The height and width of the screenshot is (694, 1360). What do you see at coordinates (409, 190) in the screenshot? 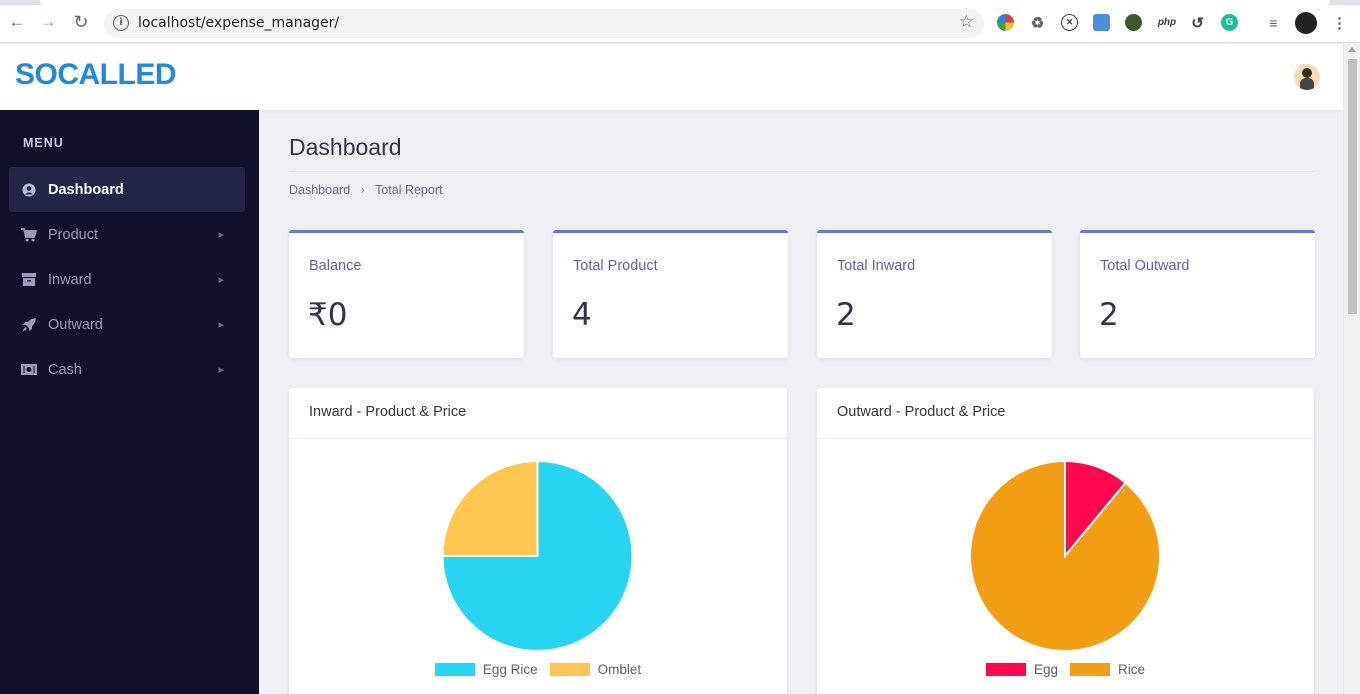
I see `breadcrumb-item-current: Total Report` at bounding box center [409, 190].